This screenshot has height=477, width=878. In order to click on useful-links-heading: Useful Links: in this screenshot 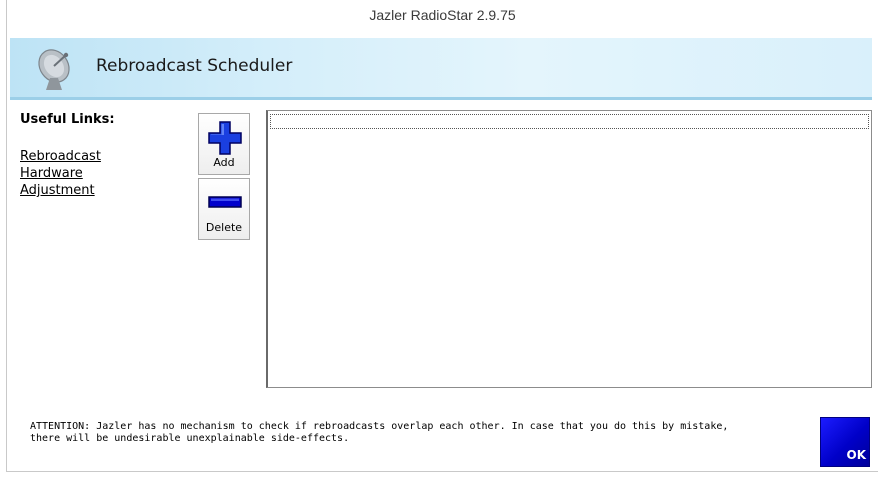, I will do `click(67, 119)`.